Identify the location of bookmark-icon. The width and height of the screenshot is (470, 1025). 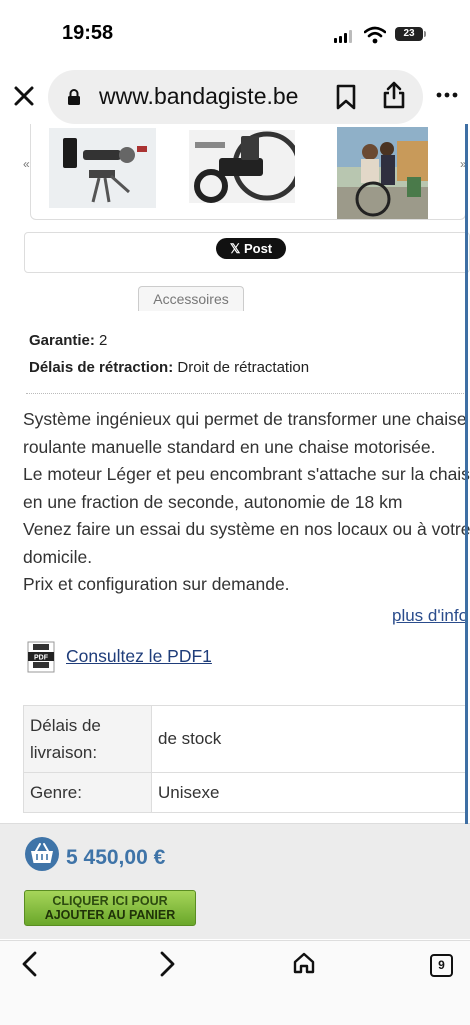
(346, 97).